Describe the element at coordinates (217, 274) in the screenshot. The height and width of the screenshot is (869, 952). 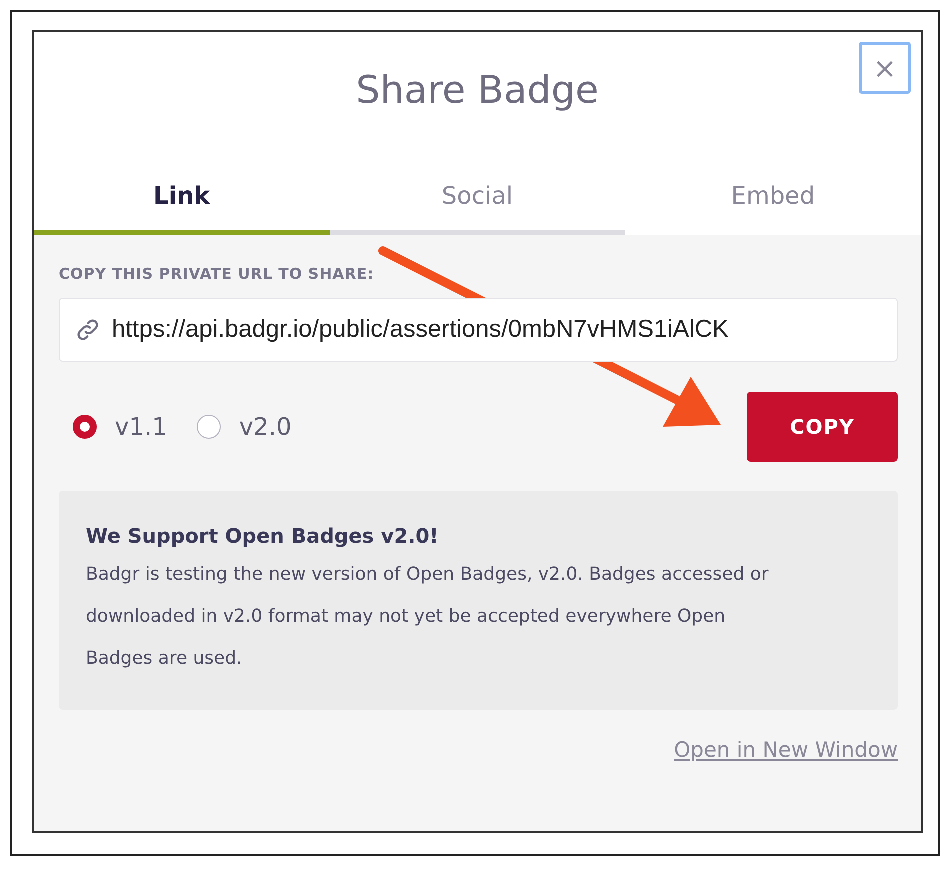
I see `url-label: COPY THIS PRIVATE URL TO SHARE:` at that location.